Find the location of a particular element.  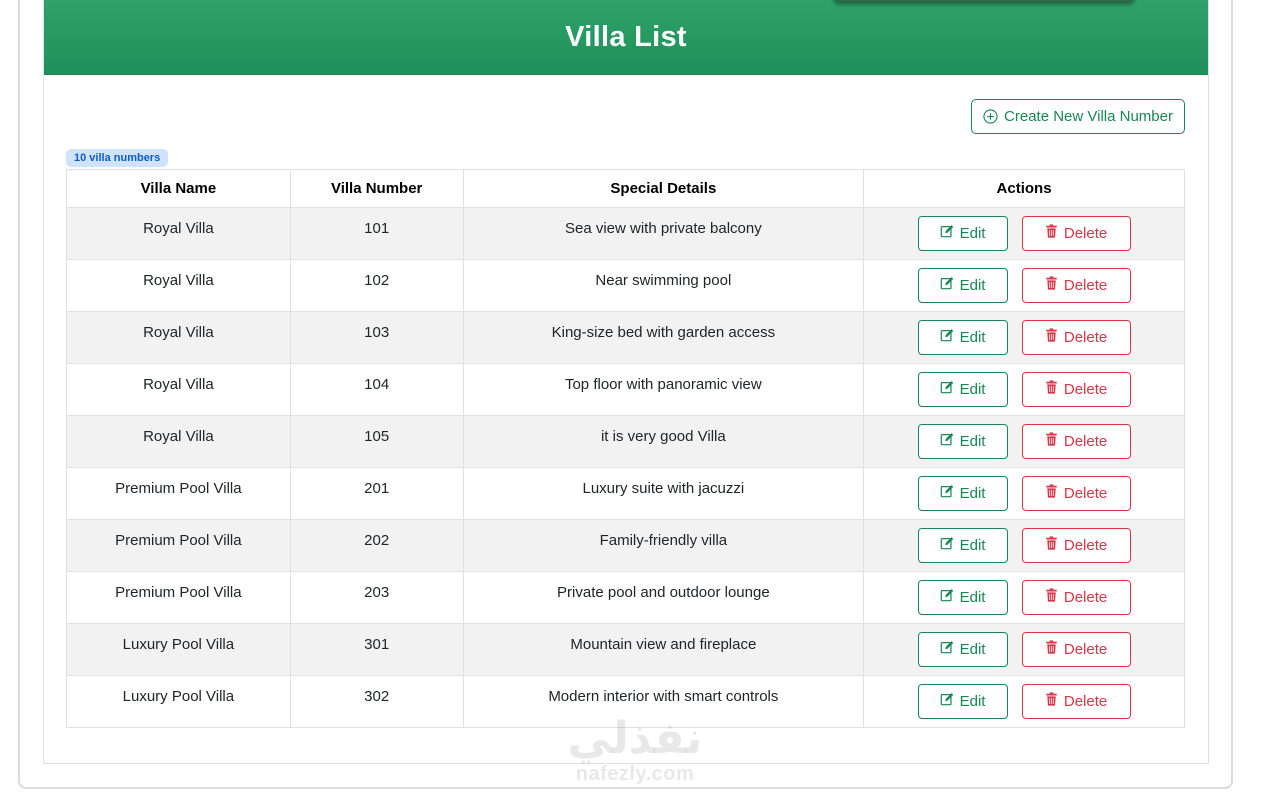

plus-circle-icon is located at coordinates (990, 116).